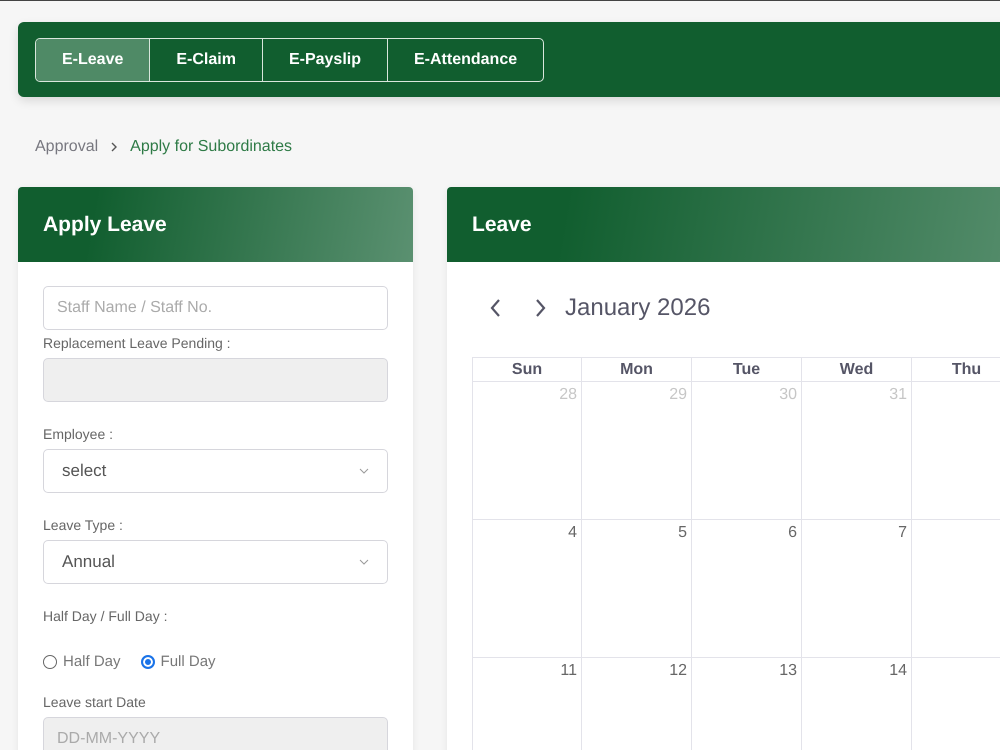  Describe the element at coordinates (205, 59) in the screenshot. I see `nav-tab: E-Claim` at that location.